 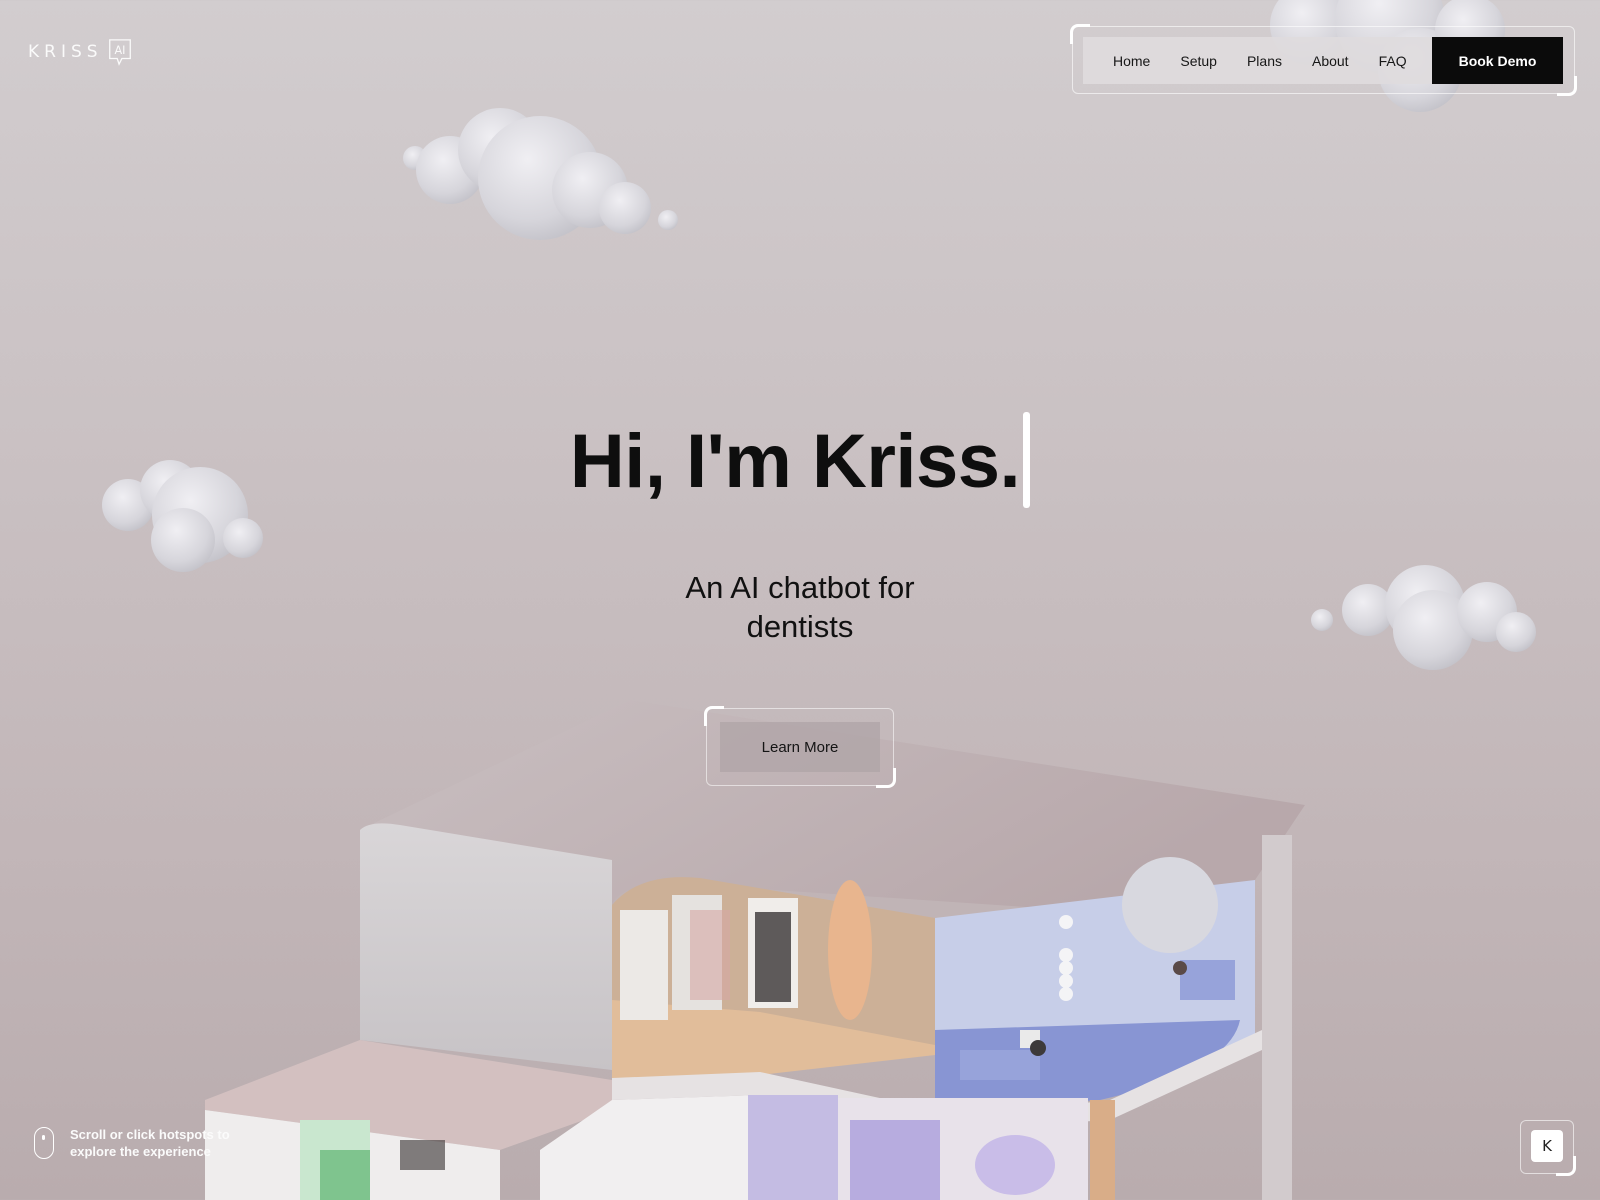 I want to click on brand-name: KRISS, so click(x=65, y=52).